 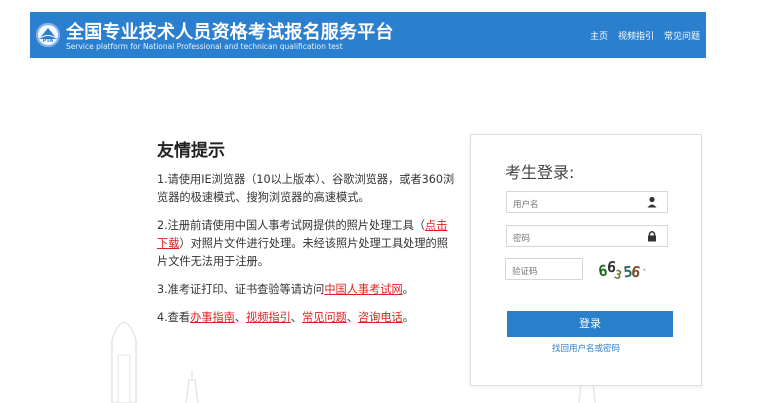 I want to click on captcha-noise: ·, so click(x=644, y=270).